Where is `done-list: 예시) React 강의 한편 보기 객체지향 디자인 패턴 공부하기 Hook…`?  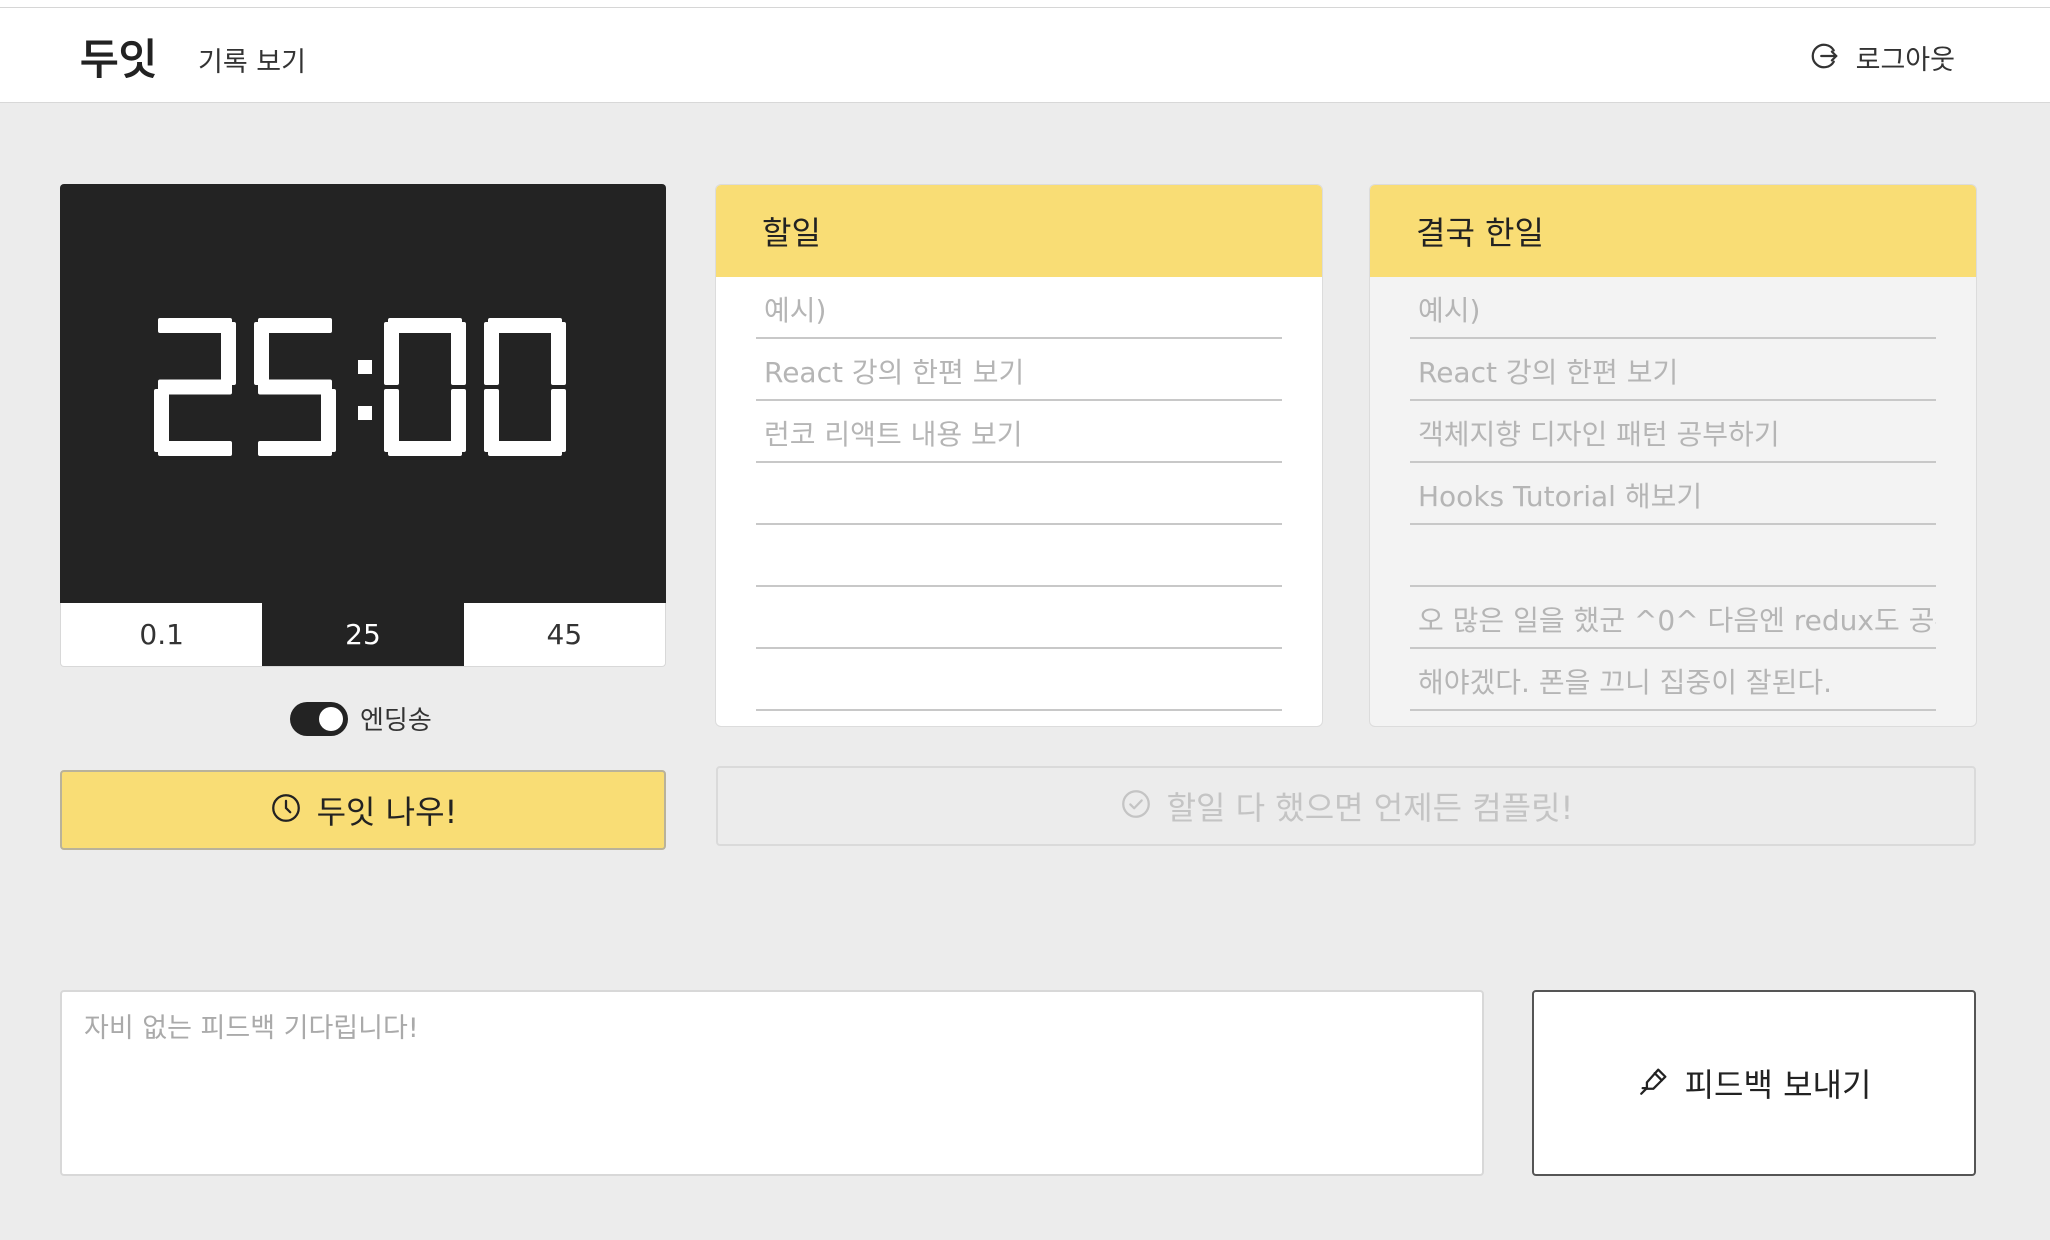 done-list: 예시) React 강의 한편 보기 객체지향 디자인 패턴 공부하기 Hook… is located at coordinates (1673, 494).